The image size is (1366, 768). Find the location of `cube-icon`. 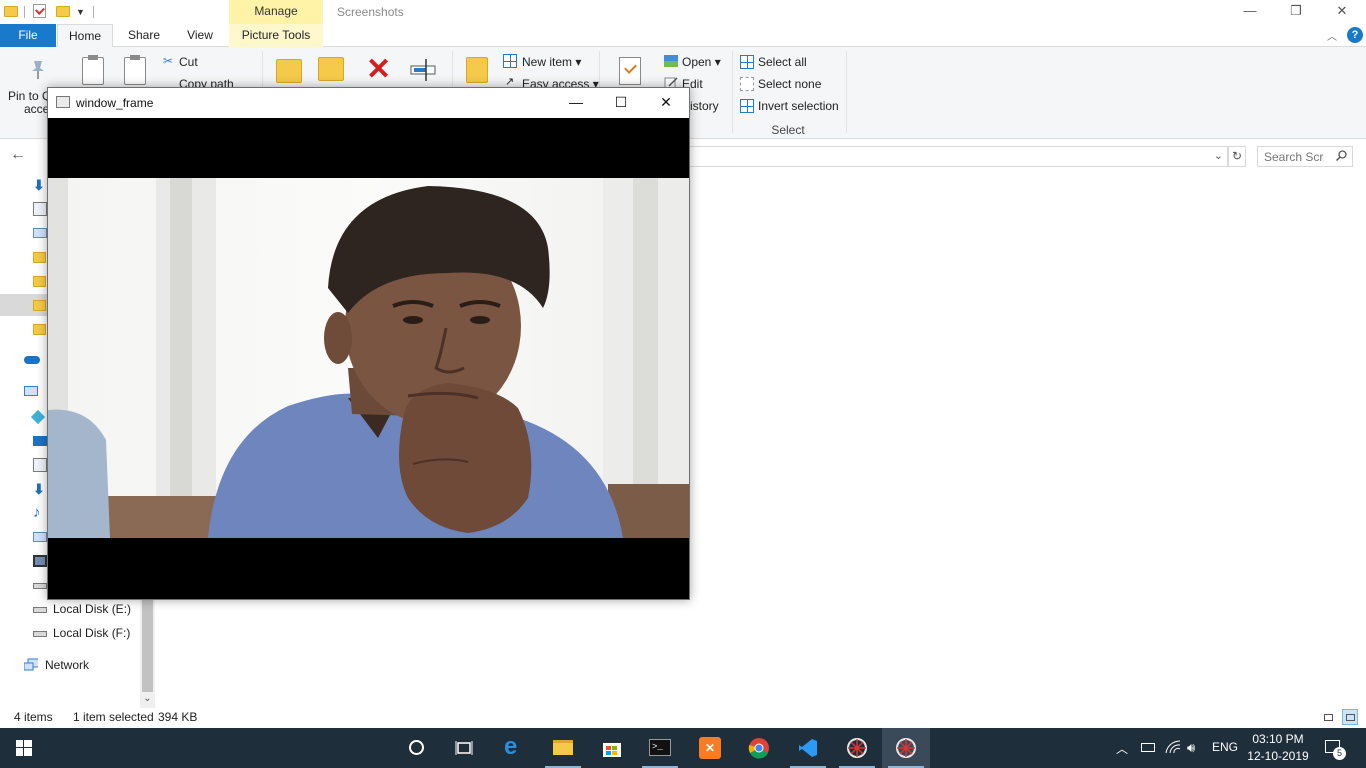

cube-icon is located at coordinates (38, 417).